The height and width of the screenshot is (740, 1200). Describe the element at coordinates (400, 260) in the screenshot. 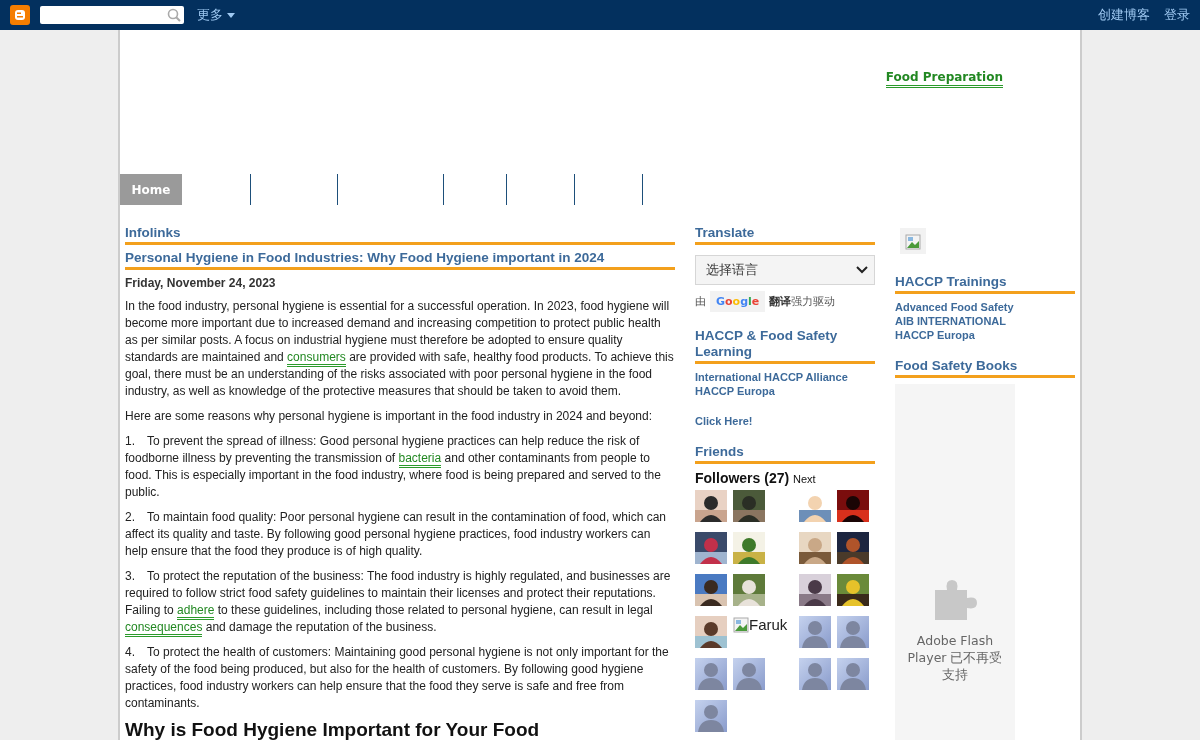

I see `post-title: Personal Hygiene in Food Industries: Why Food Hygiene important in 2024` at that location.